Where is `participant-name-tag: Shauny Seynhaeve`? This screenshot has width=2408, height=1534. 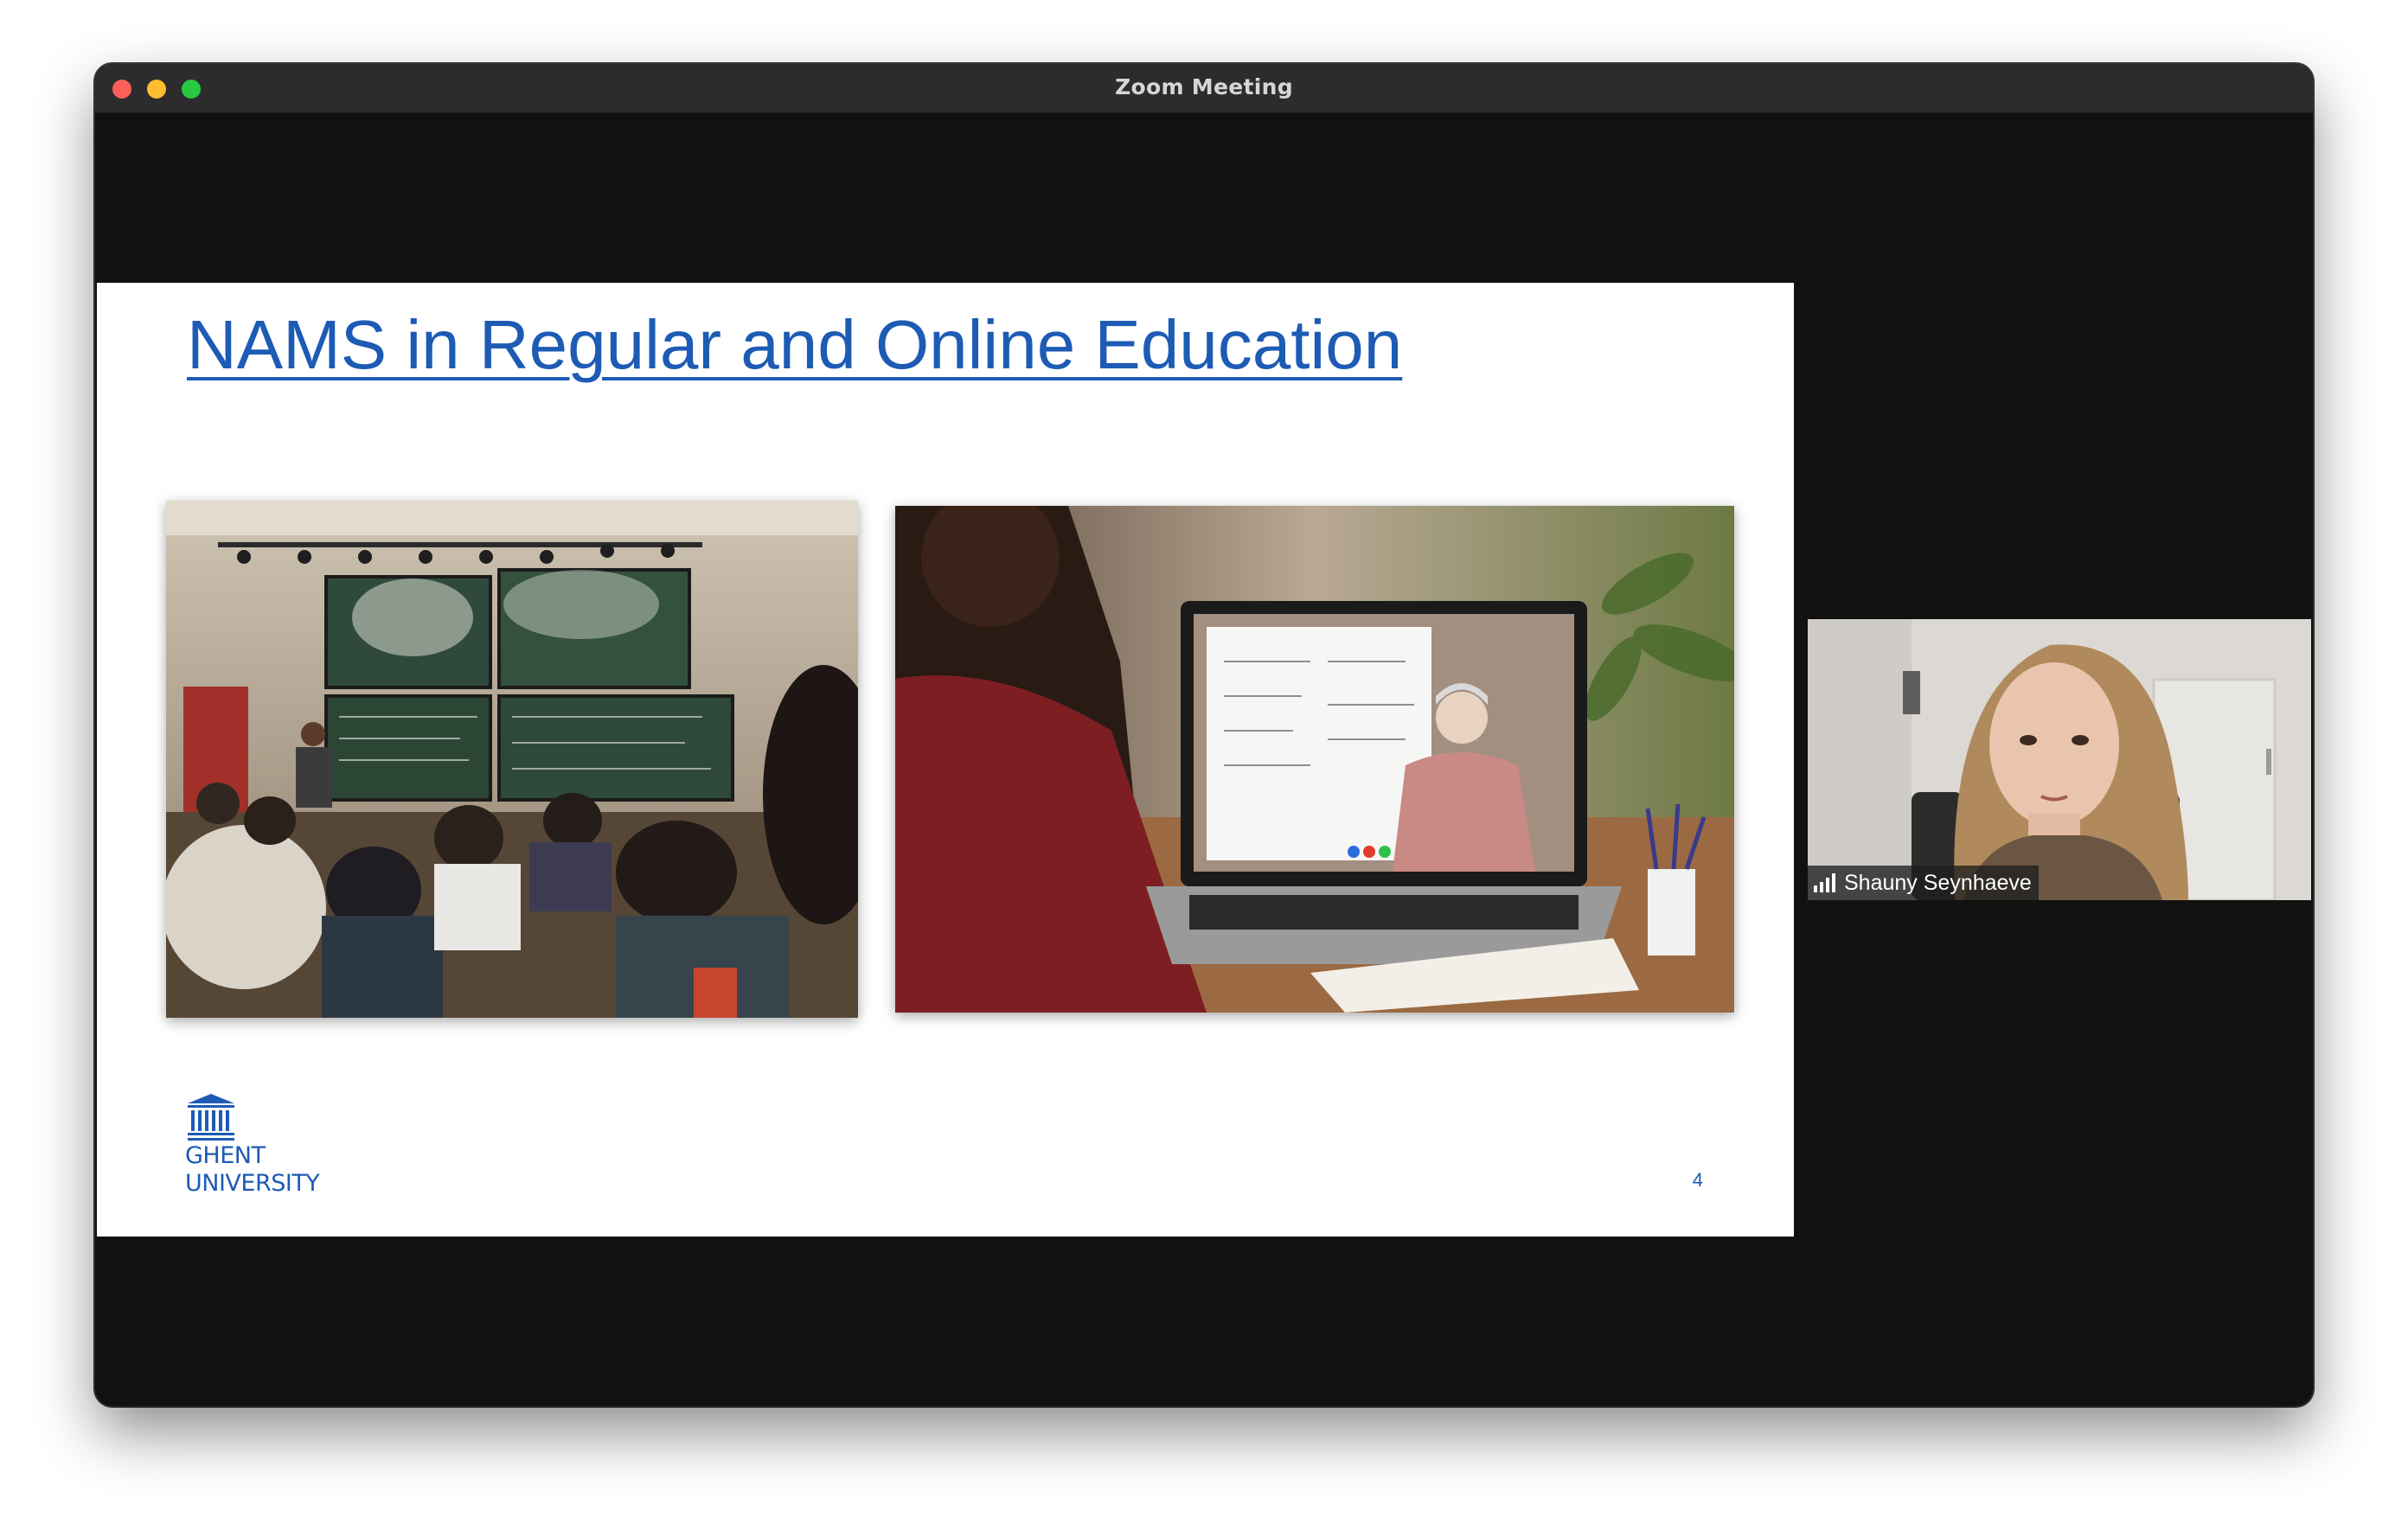 participant-name-tag: Shauny Seynhaeve is located at coordinates (1923, 883).